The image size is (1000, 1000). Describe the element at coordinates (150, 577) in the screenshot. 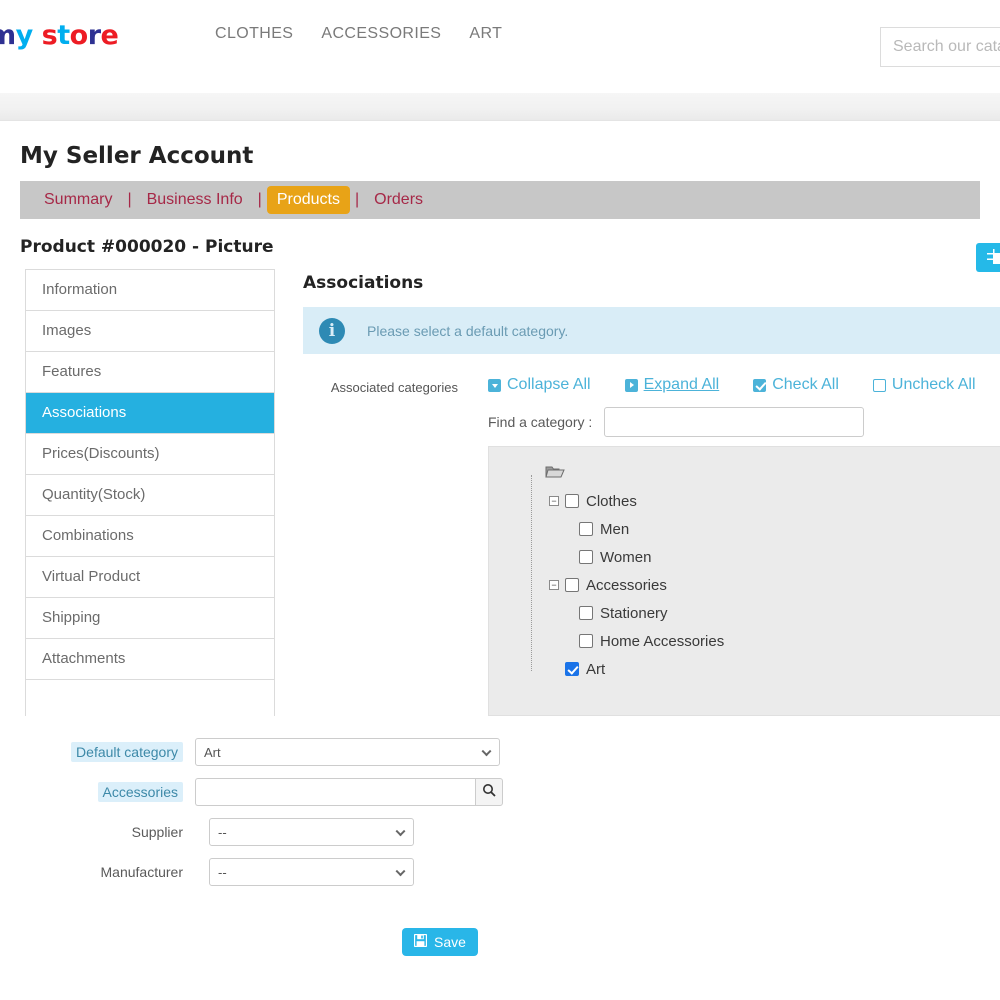

I see `sidebar-item-virtual-product: Virtual Product` at that location.